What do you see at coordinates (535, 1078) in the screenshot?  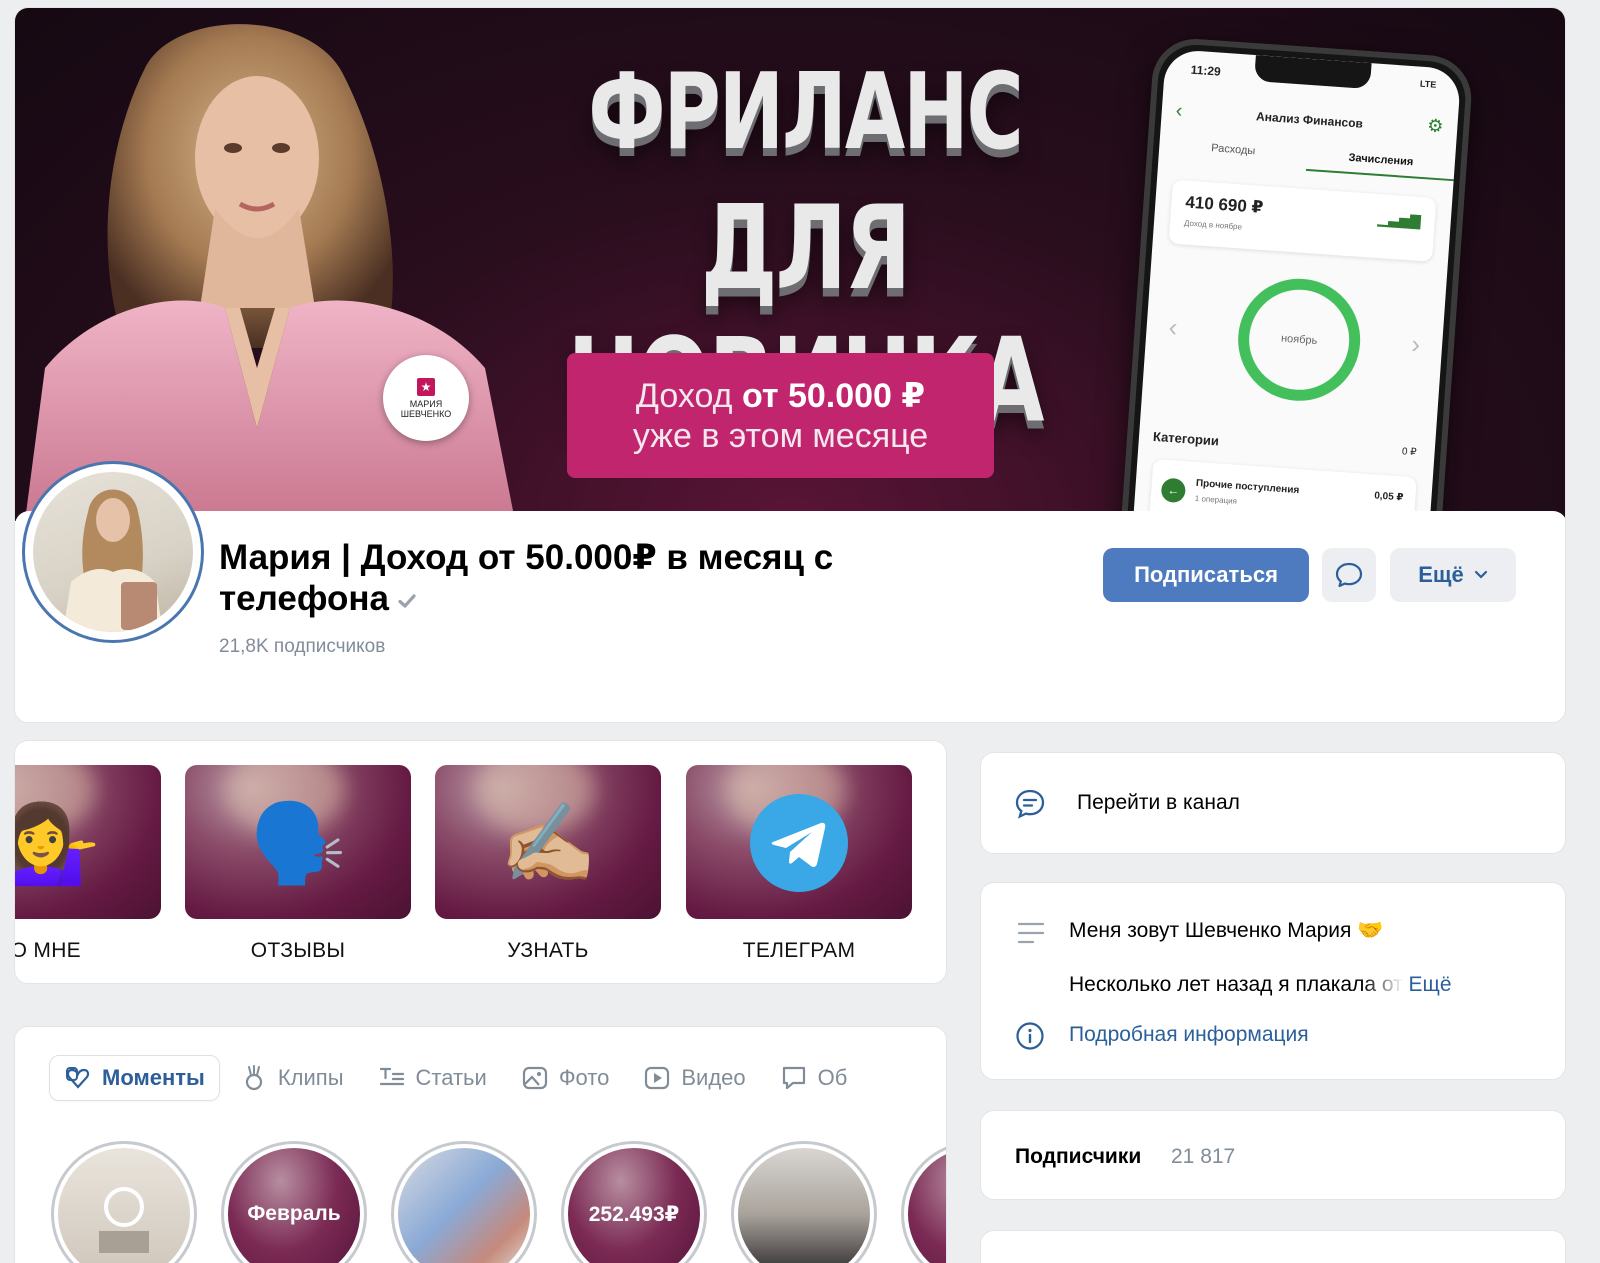 I see `photo-icon` at bounding box center [535, 1078].